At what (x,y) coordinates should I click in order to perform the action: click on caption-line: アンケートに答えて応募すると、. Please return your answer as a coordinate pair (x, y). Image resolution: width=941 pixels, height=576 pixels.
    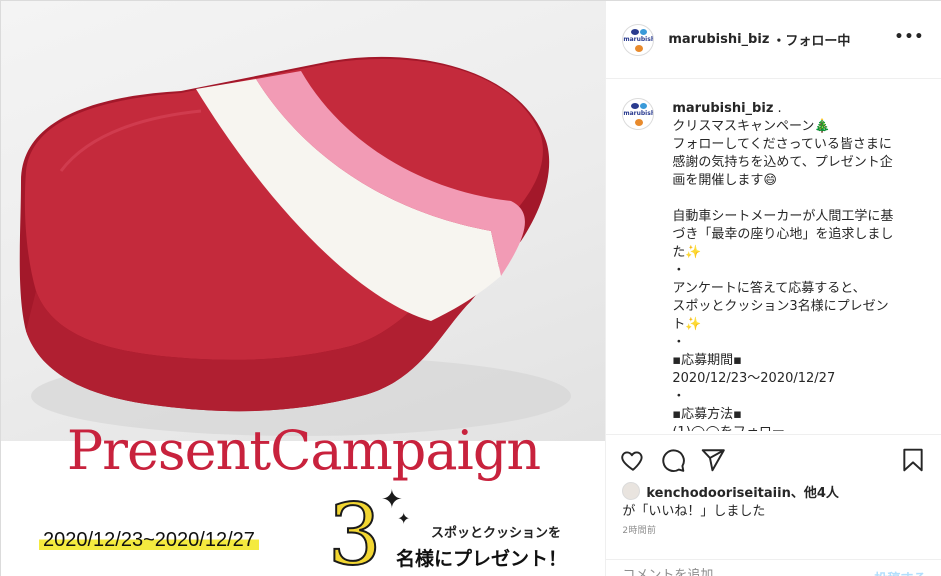
    Looking at the image, I should click on (769, 288).